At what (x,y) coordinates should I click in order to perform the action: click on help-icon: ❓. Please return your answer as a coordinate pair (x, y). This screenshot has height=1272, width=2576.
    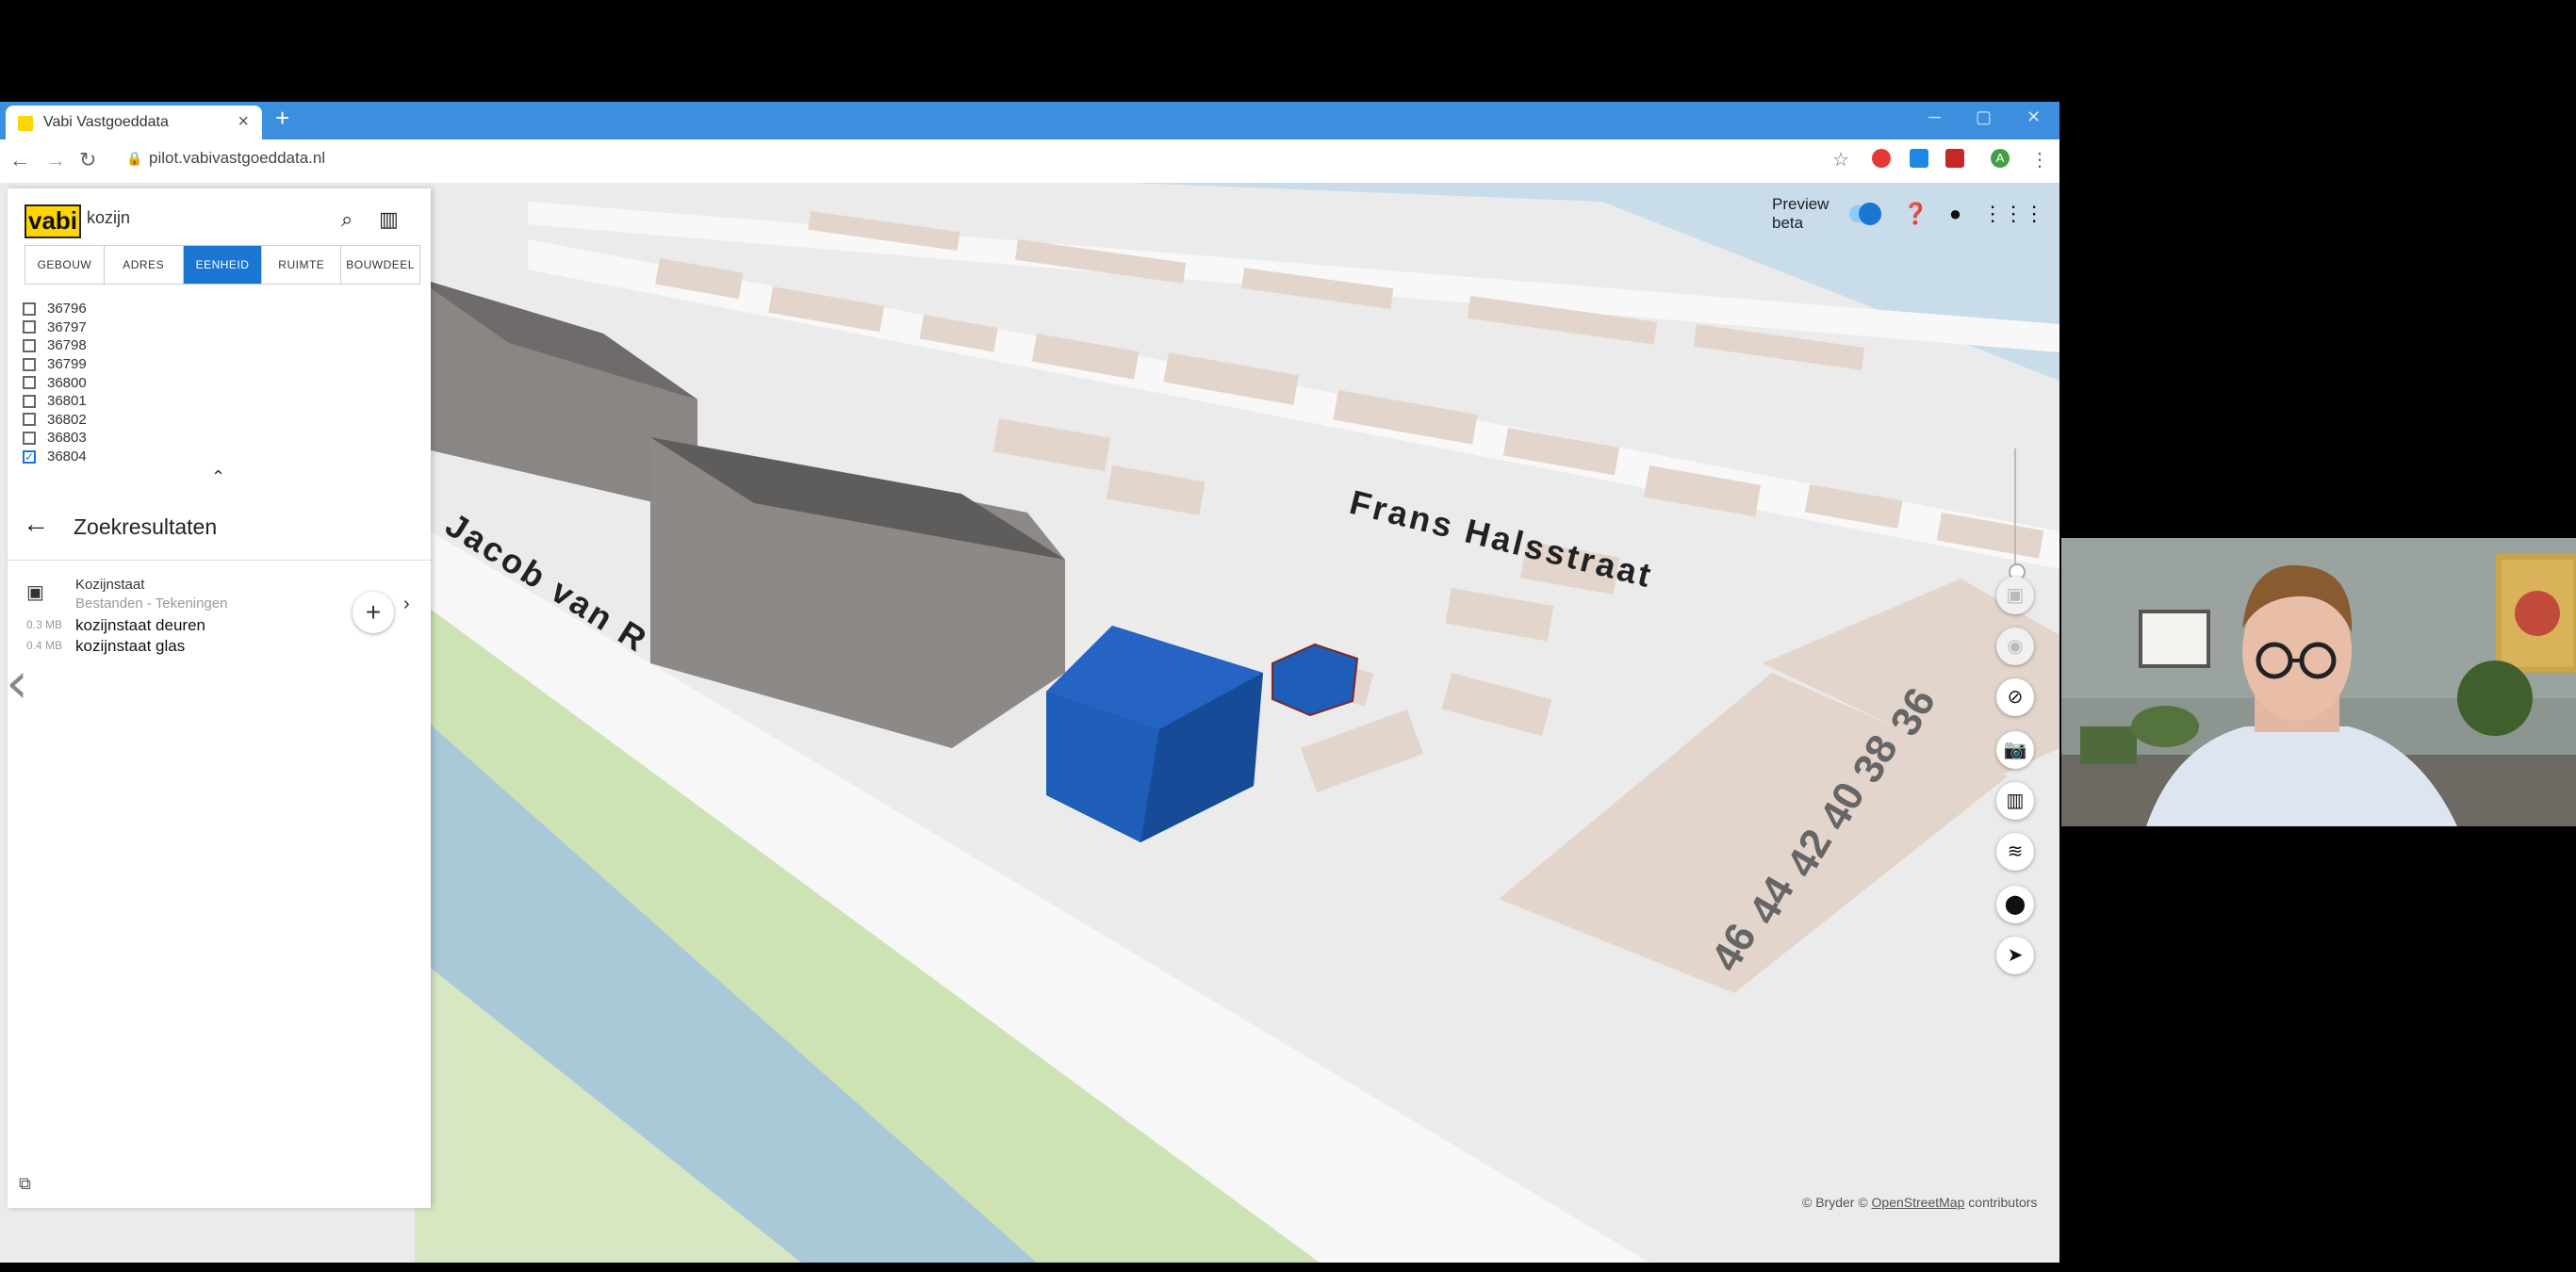
    Looking at the image, I should click on (1915, 214).